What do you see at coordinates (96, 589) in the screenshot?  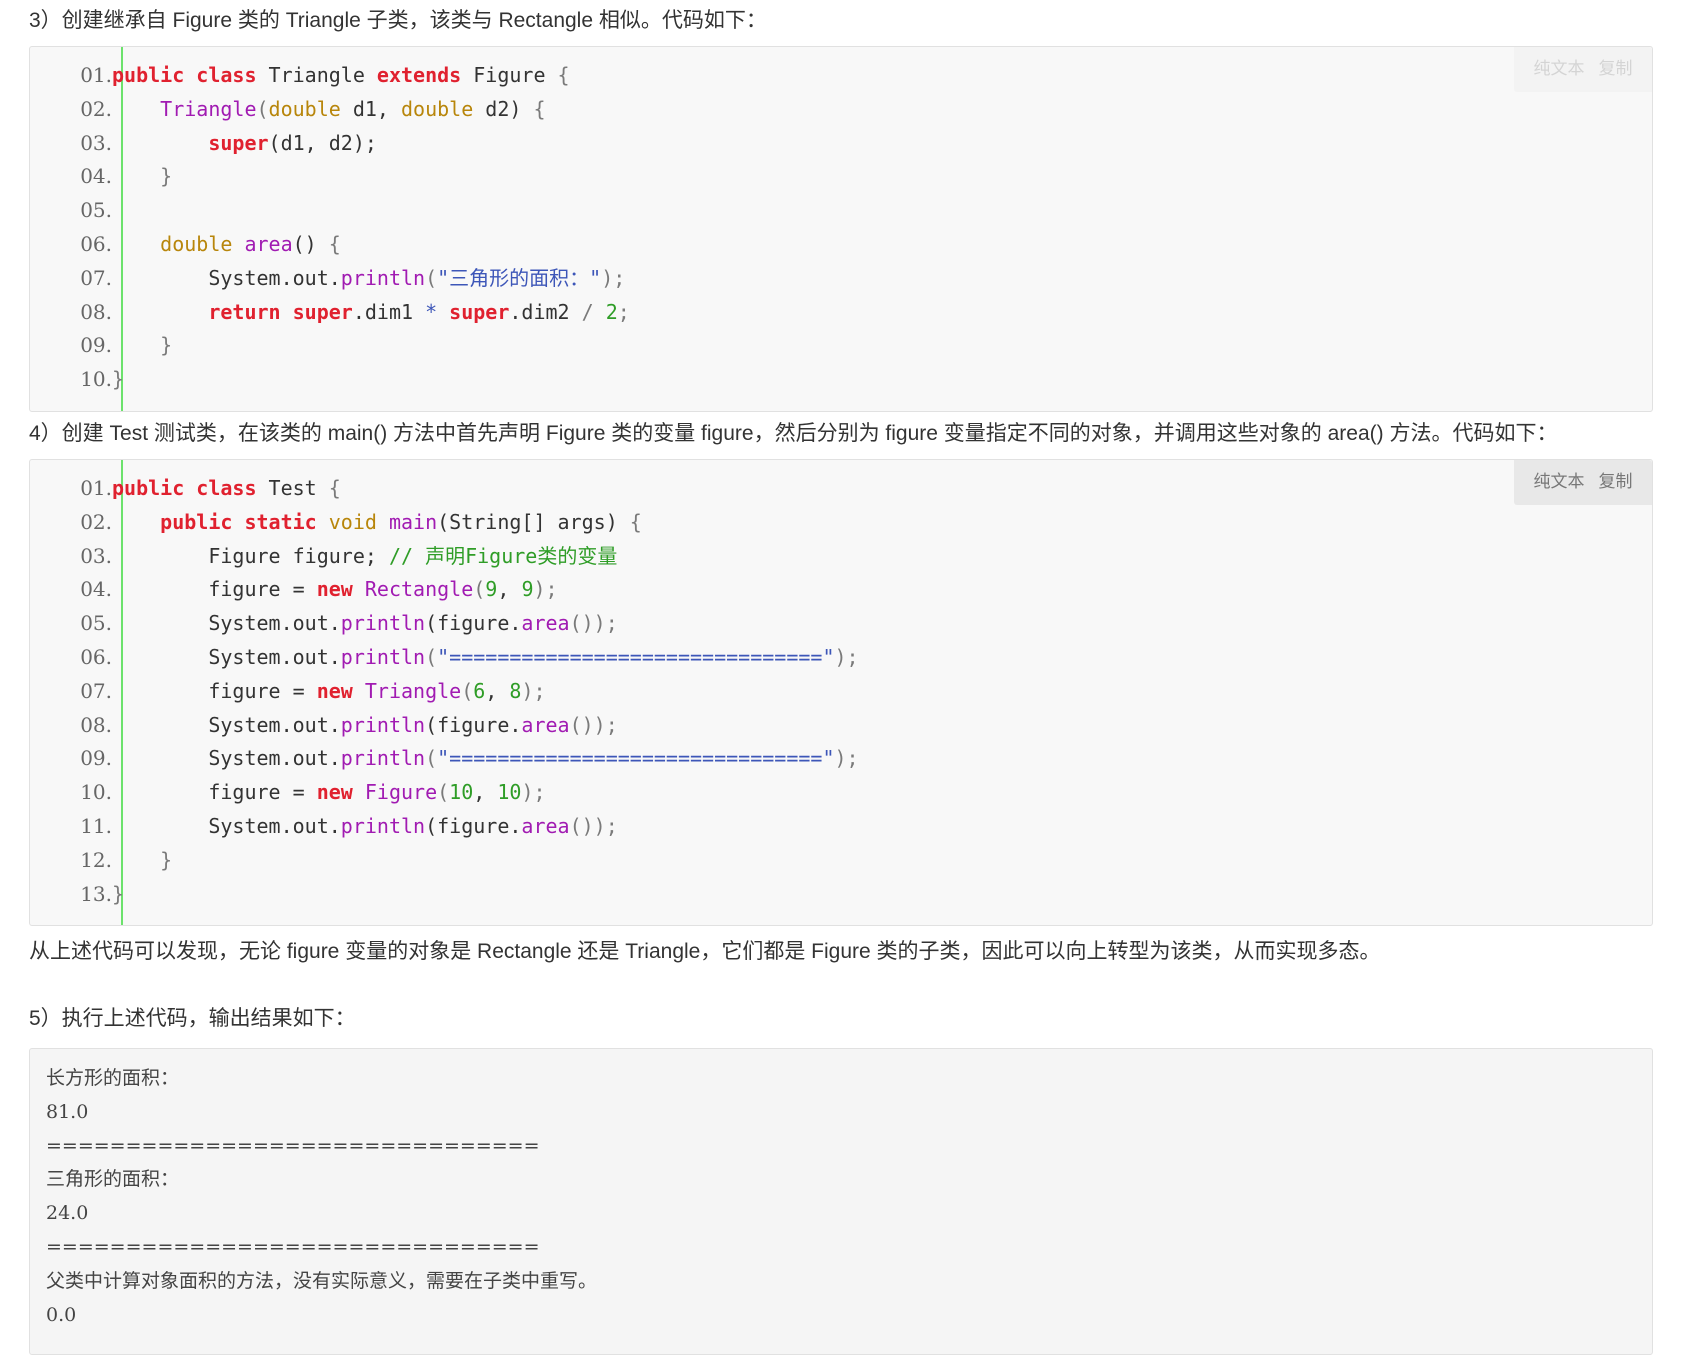 I see `line-number: 04.` at bounding box center [96, 589].